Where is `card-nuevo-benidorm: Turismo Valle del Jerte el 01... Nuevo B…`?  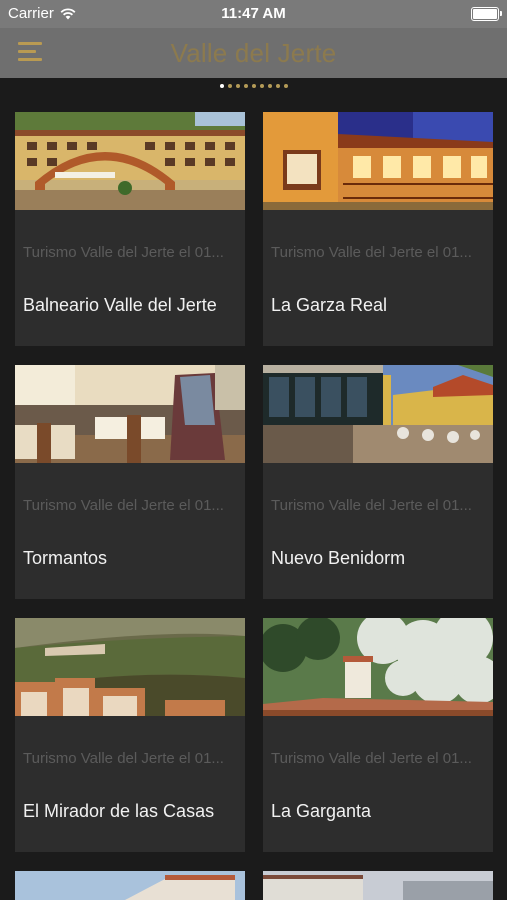
card-nuevo-benidorm: Turismo Valle del Jerte el 01... Nuevo B… is located at coordinates (378, 482).